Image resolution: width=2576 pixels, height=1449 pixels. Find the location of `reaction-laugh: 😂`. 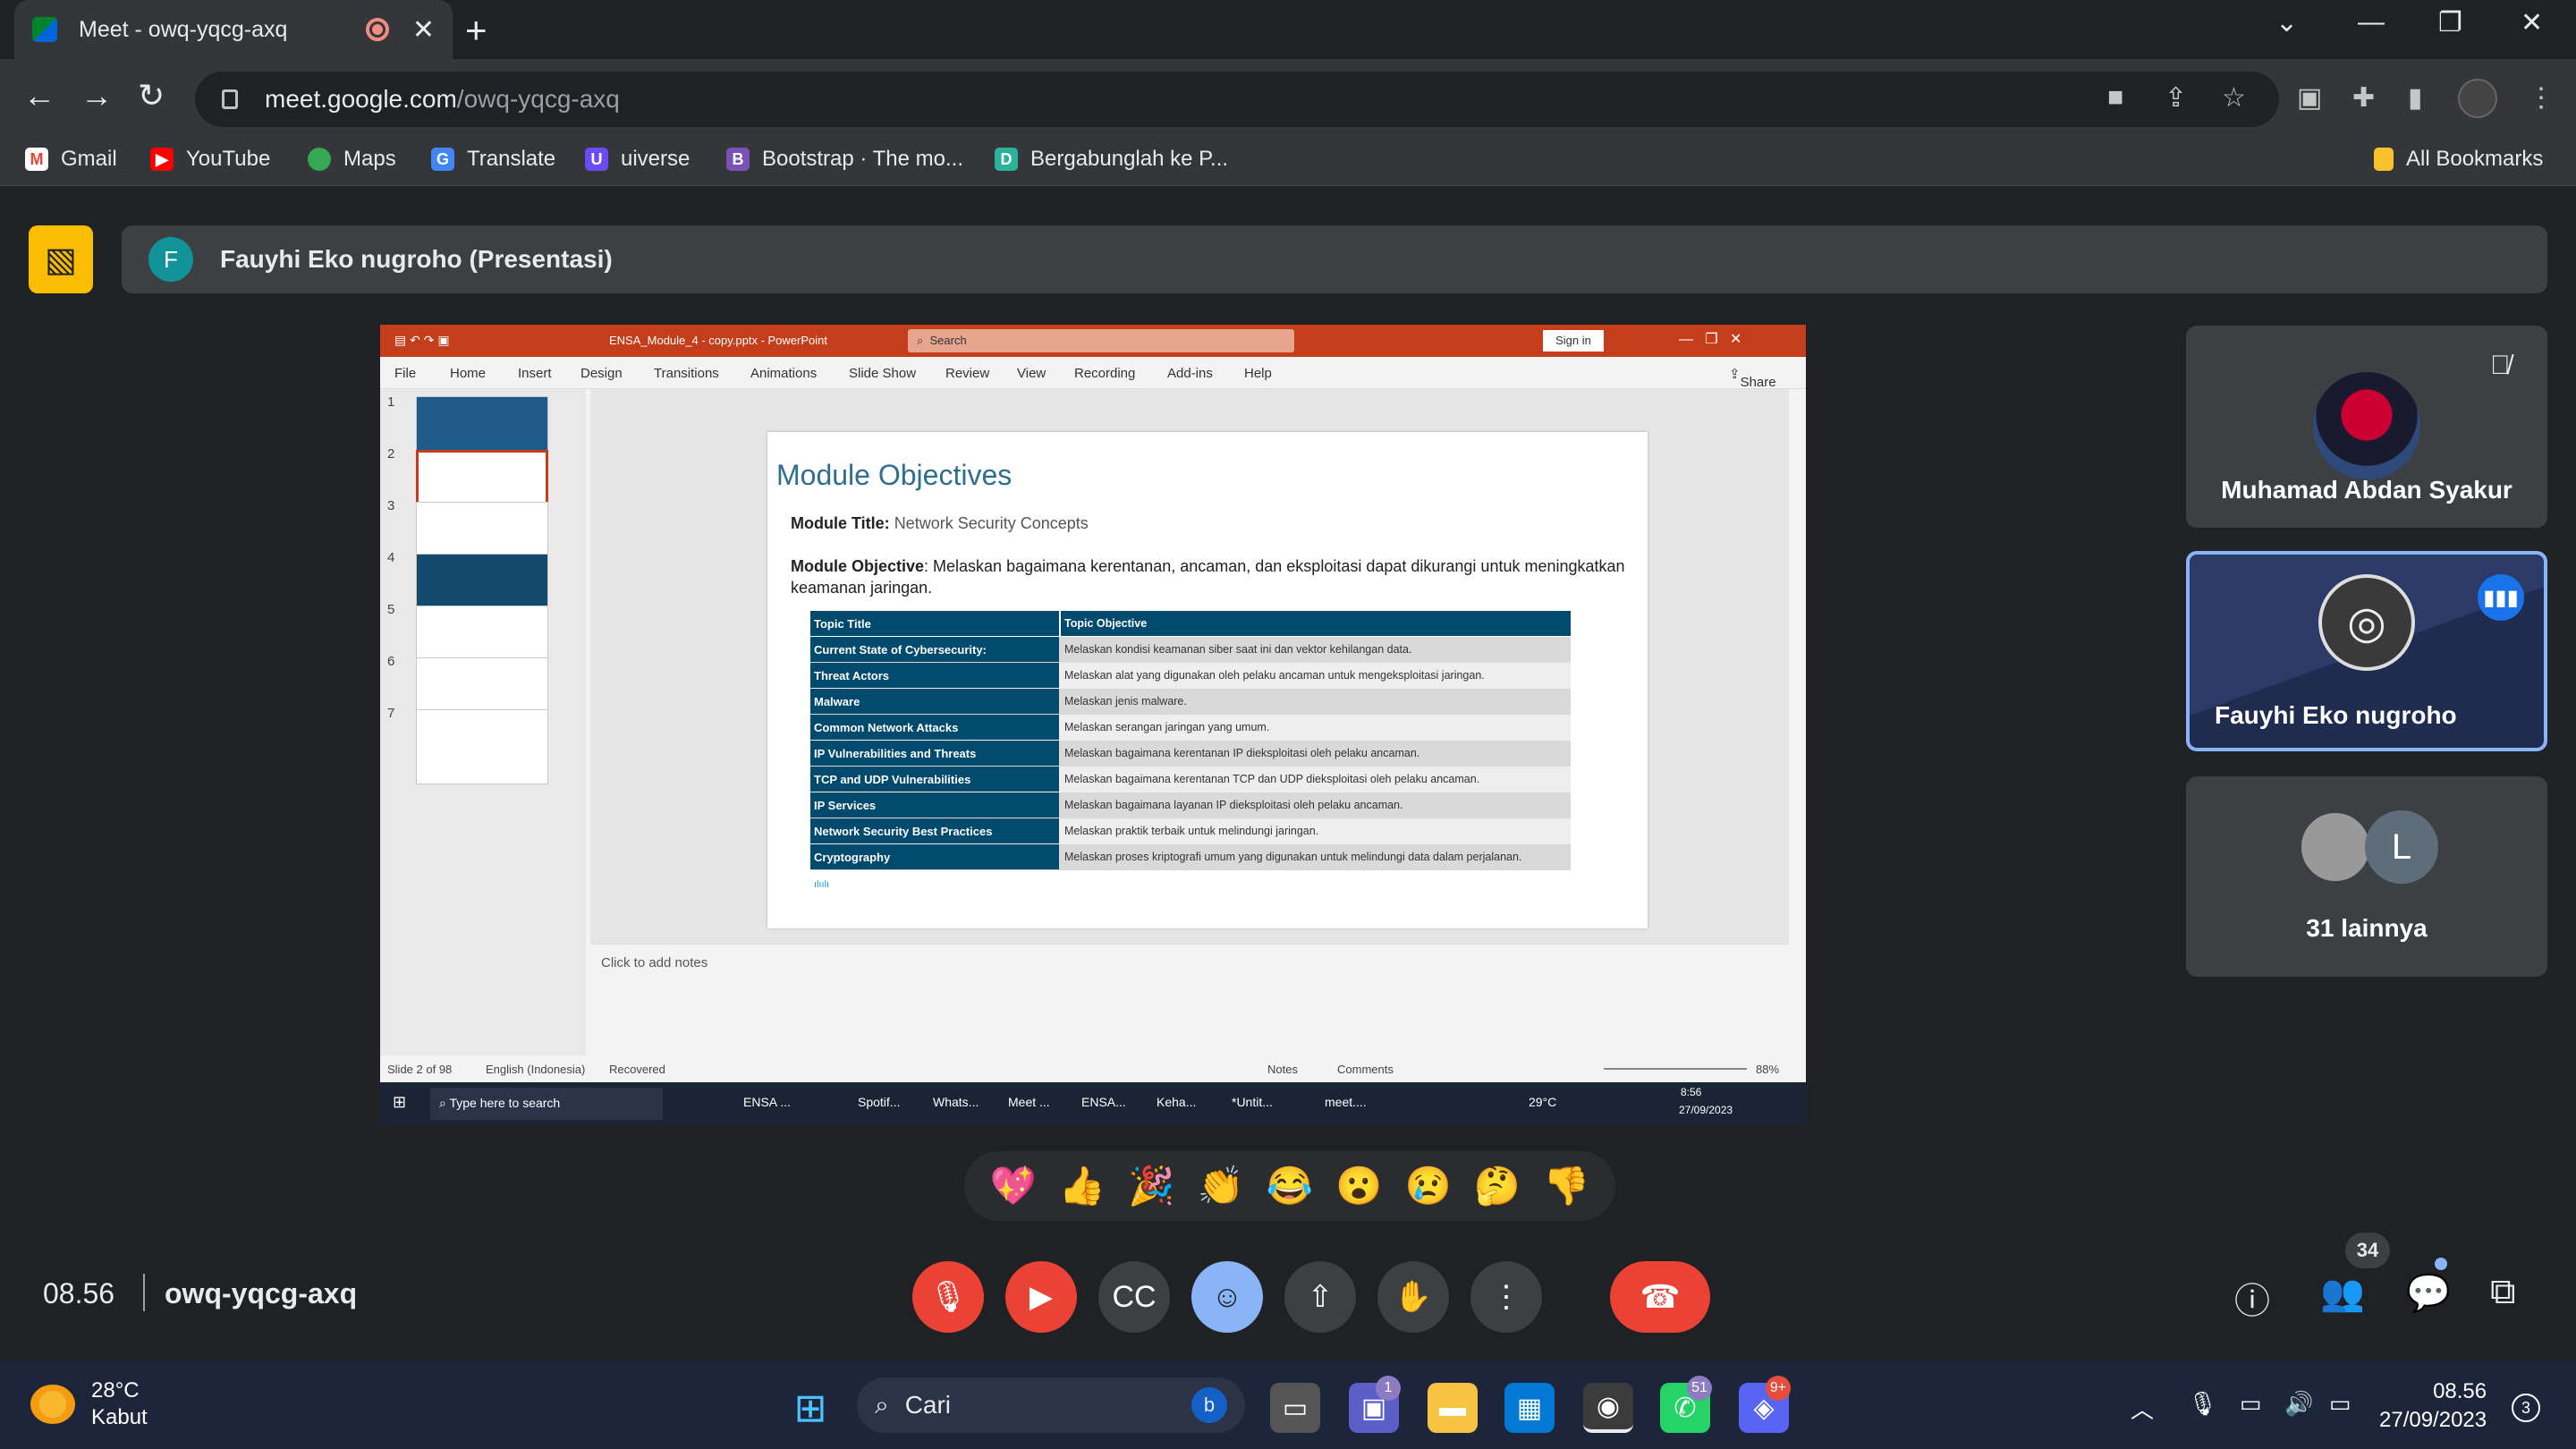

reaction-laugh: 😂 is located at coordinates (1290, 1186).